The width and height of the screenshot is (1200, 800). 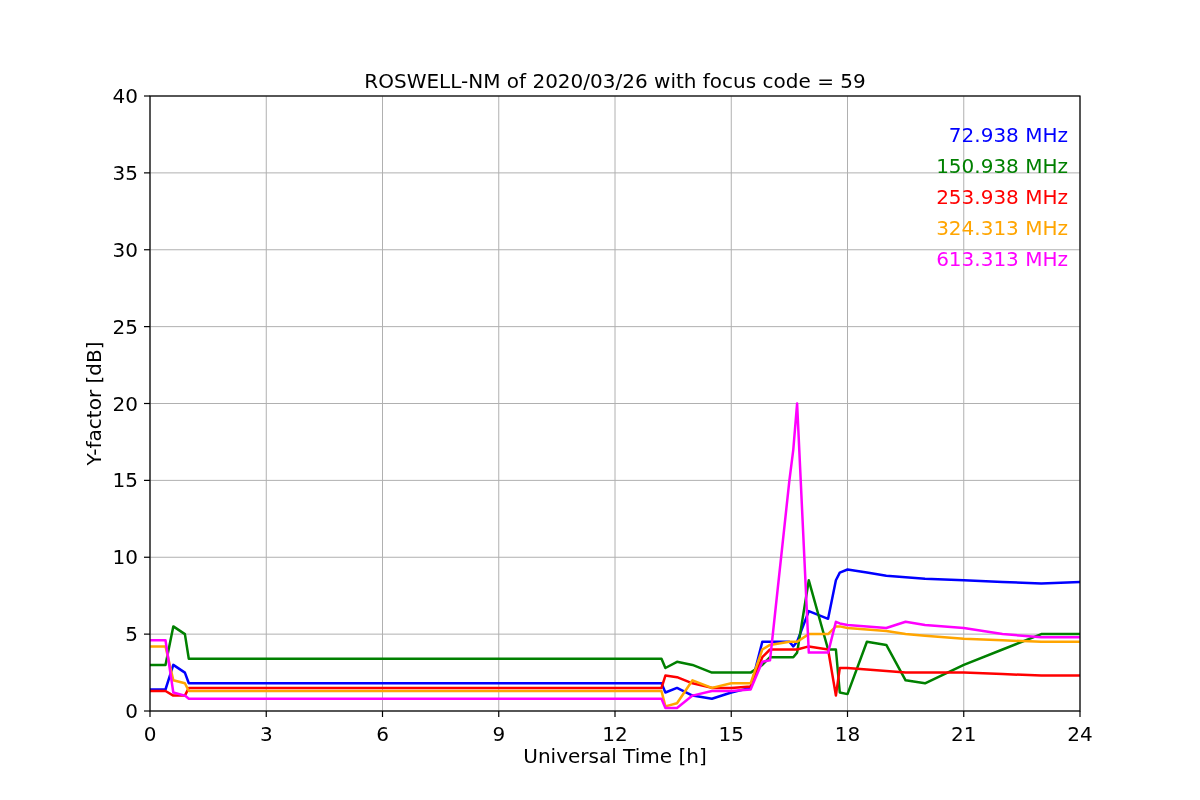 What do you see at coordinates (499, 734) in the screenshot?
I see `tick-label: 9` at bounding box center [499, 734].